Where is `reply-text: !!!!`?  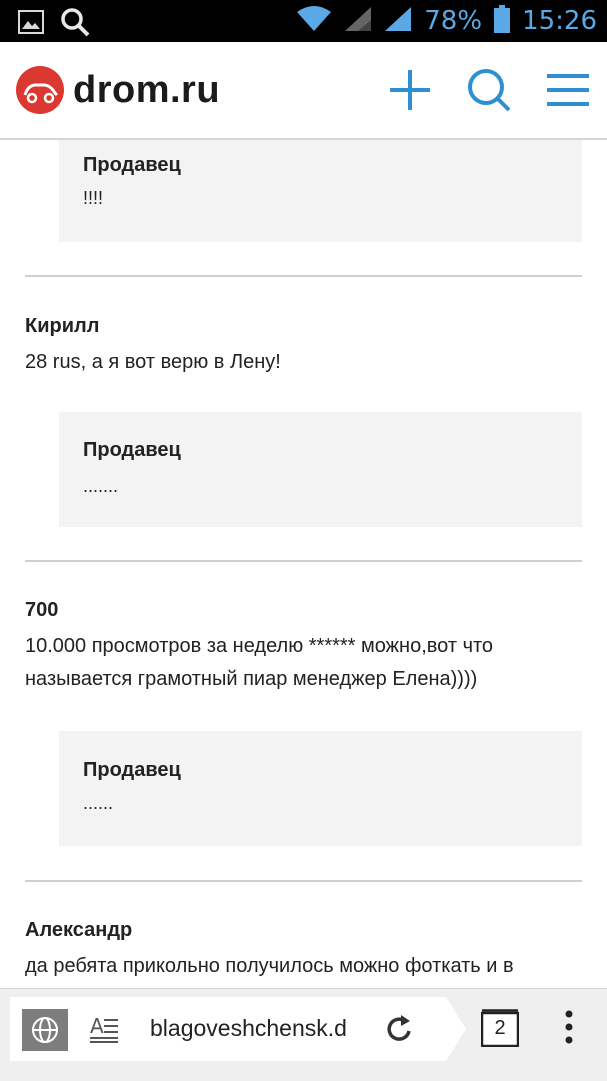 reply-text: !!!! is located at coordinates (93, 198).